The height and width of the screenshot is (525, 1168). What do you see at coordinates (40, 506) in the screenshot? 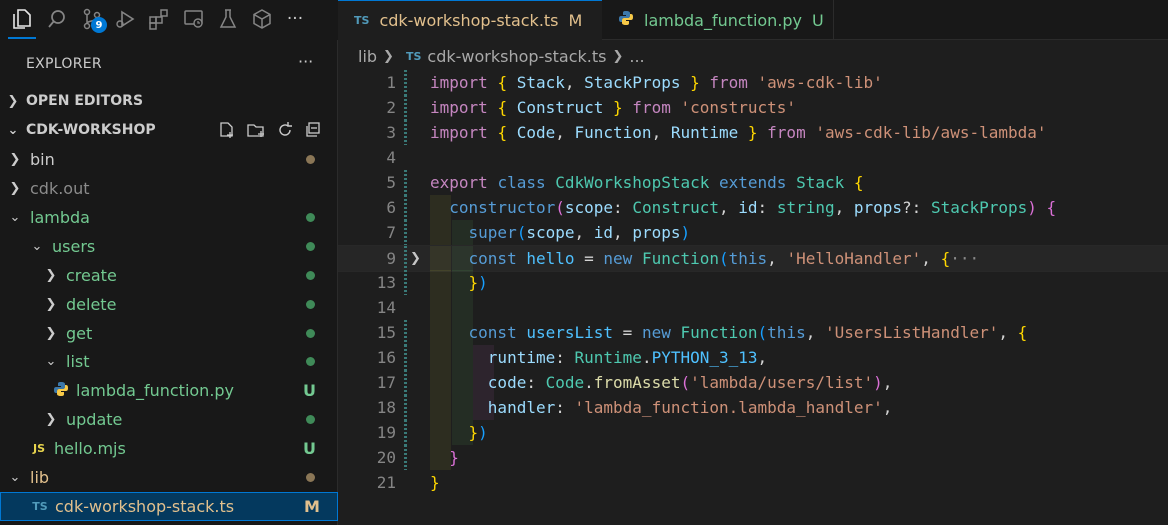
I see `typescript-file-icon: TS` at bounding box center [40, 506].